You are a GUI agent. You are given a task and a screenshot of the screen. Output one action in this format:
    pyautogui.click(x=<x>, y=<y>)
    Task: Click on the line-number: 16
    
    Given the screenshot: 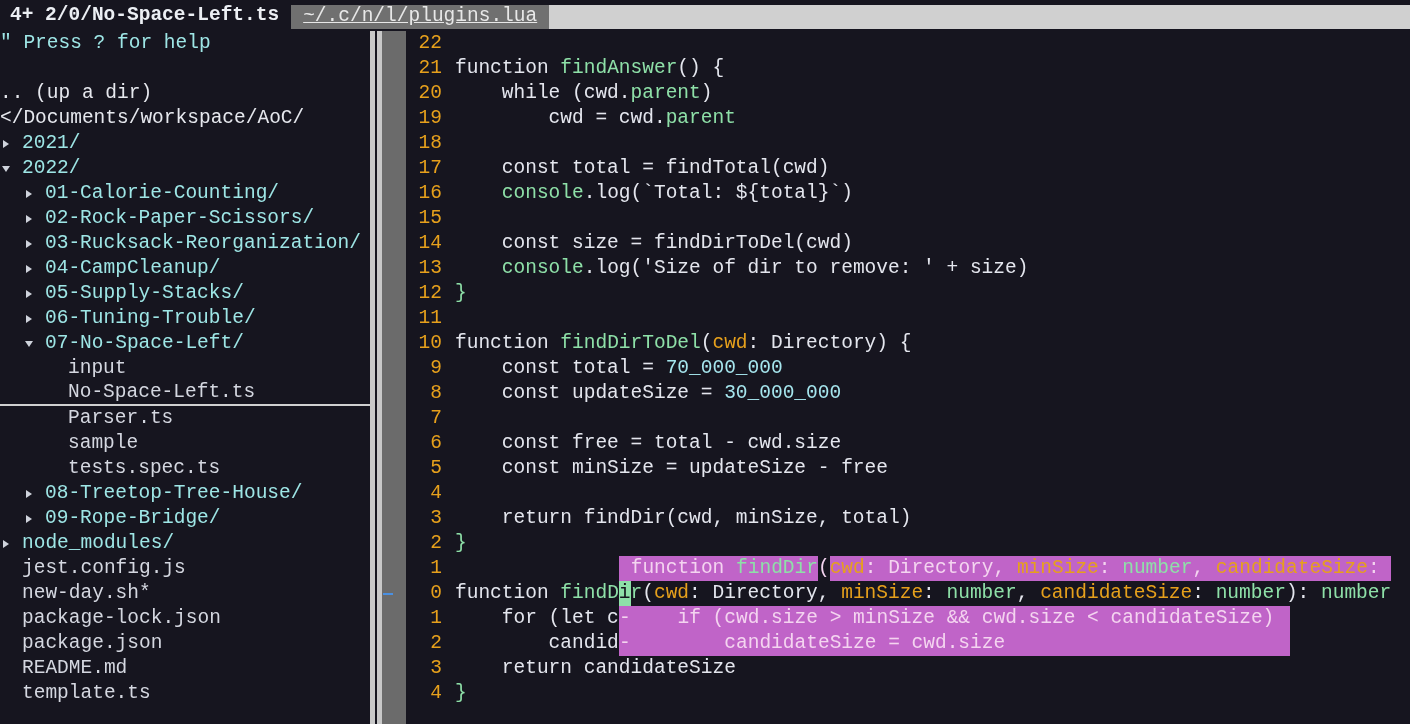 What is the action you would take?
    pyautogui.click(x=429, y=193)
    